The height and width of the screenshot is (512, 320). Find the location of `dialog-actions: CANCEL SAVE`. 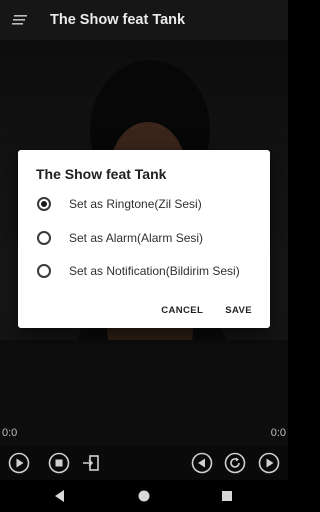

dialog-actions: CANCEL SAVE is located at coordinates (206, 310).